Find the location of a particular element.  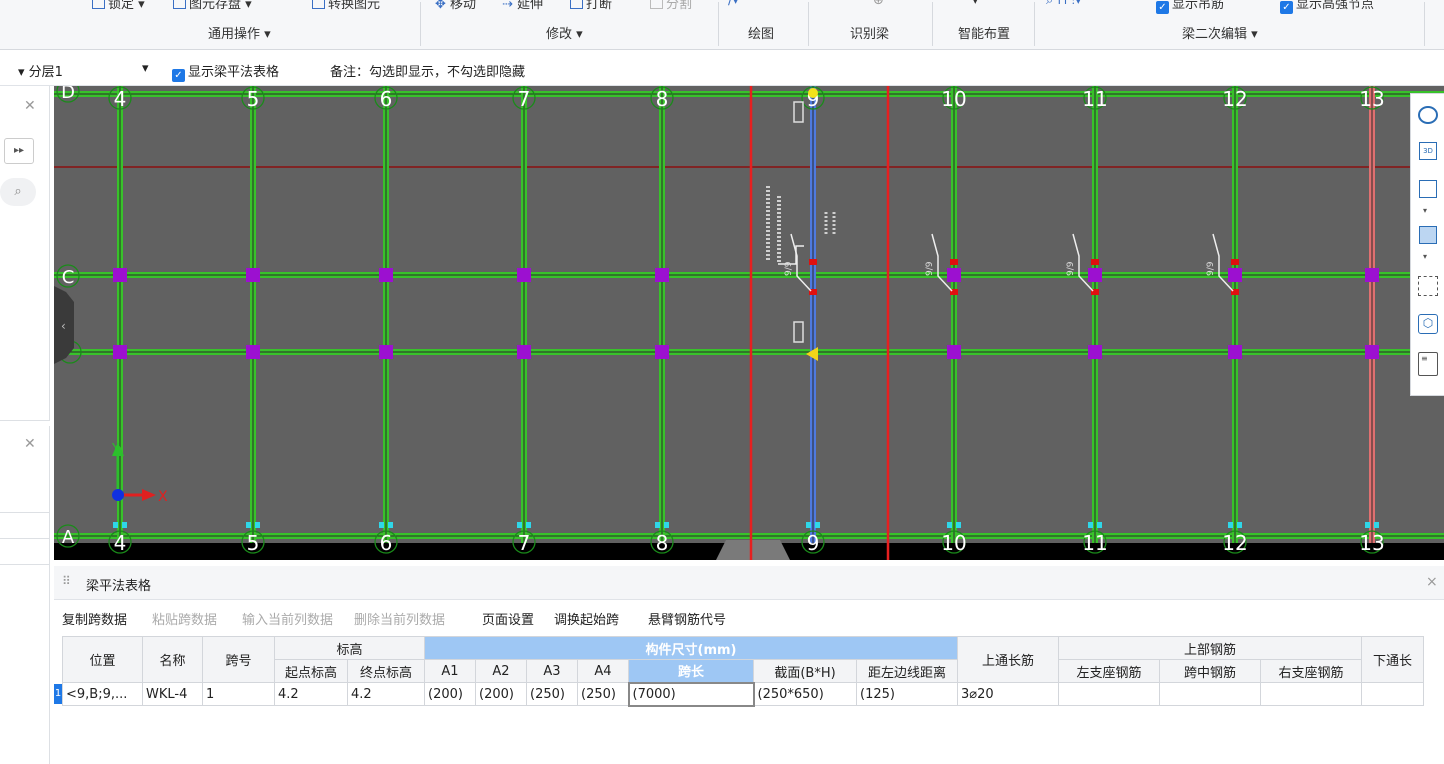

orbit-icon is located at coordinates (1428, 115).